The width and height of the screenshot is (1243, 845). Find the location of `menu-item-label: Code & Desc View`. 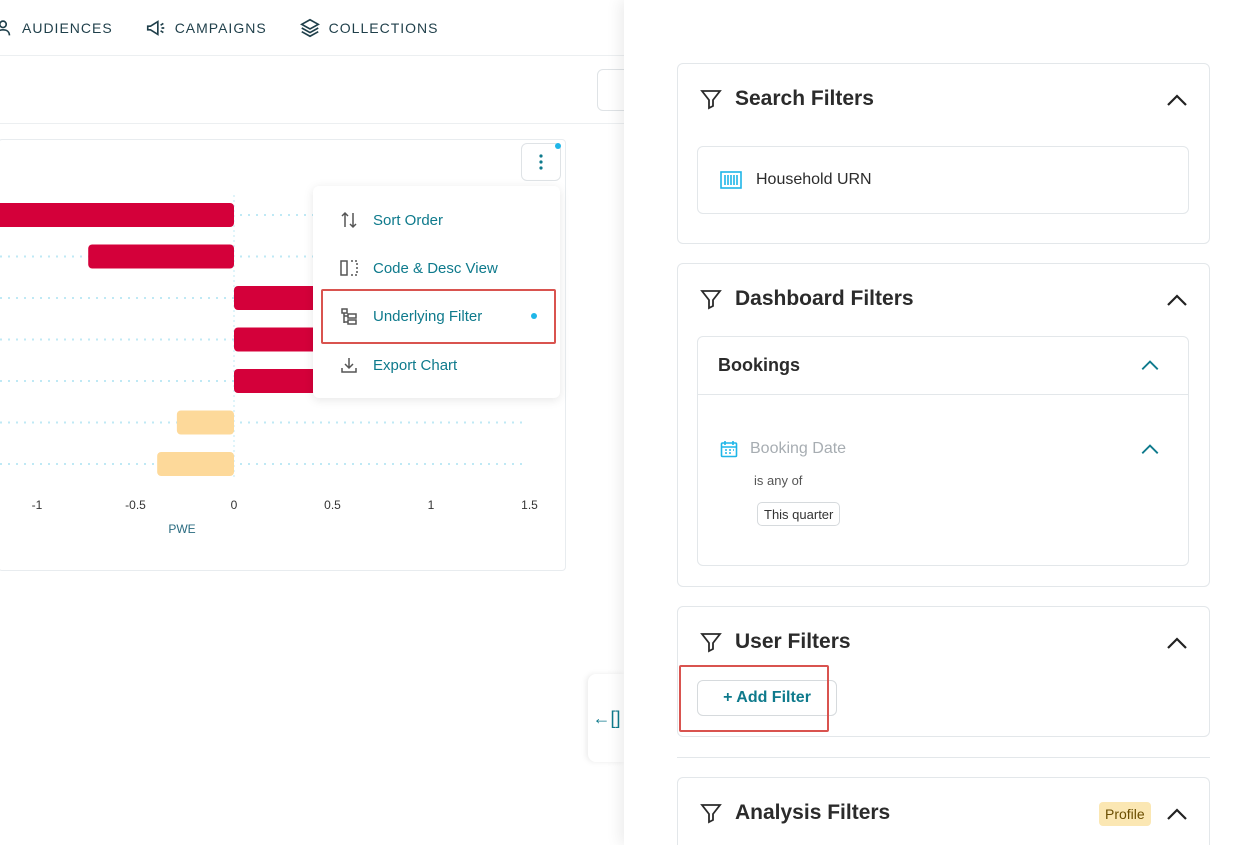

menu-item-label: Code & Desc View is located at coordinates (435, 268).